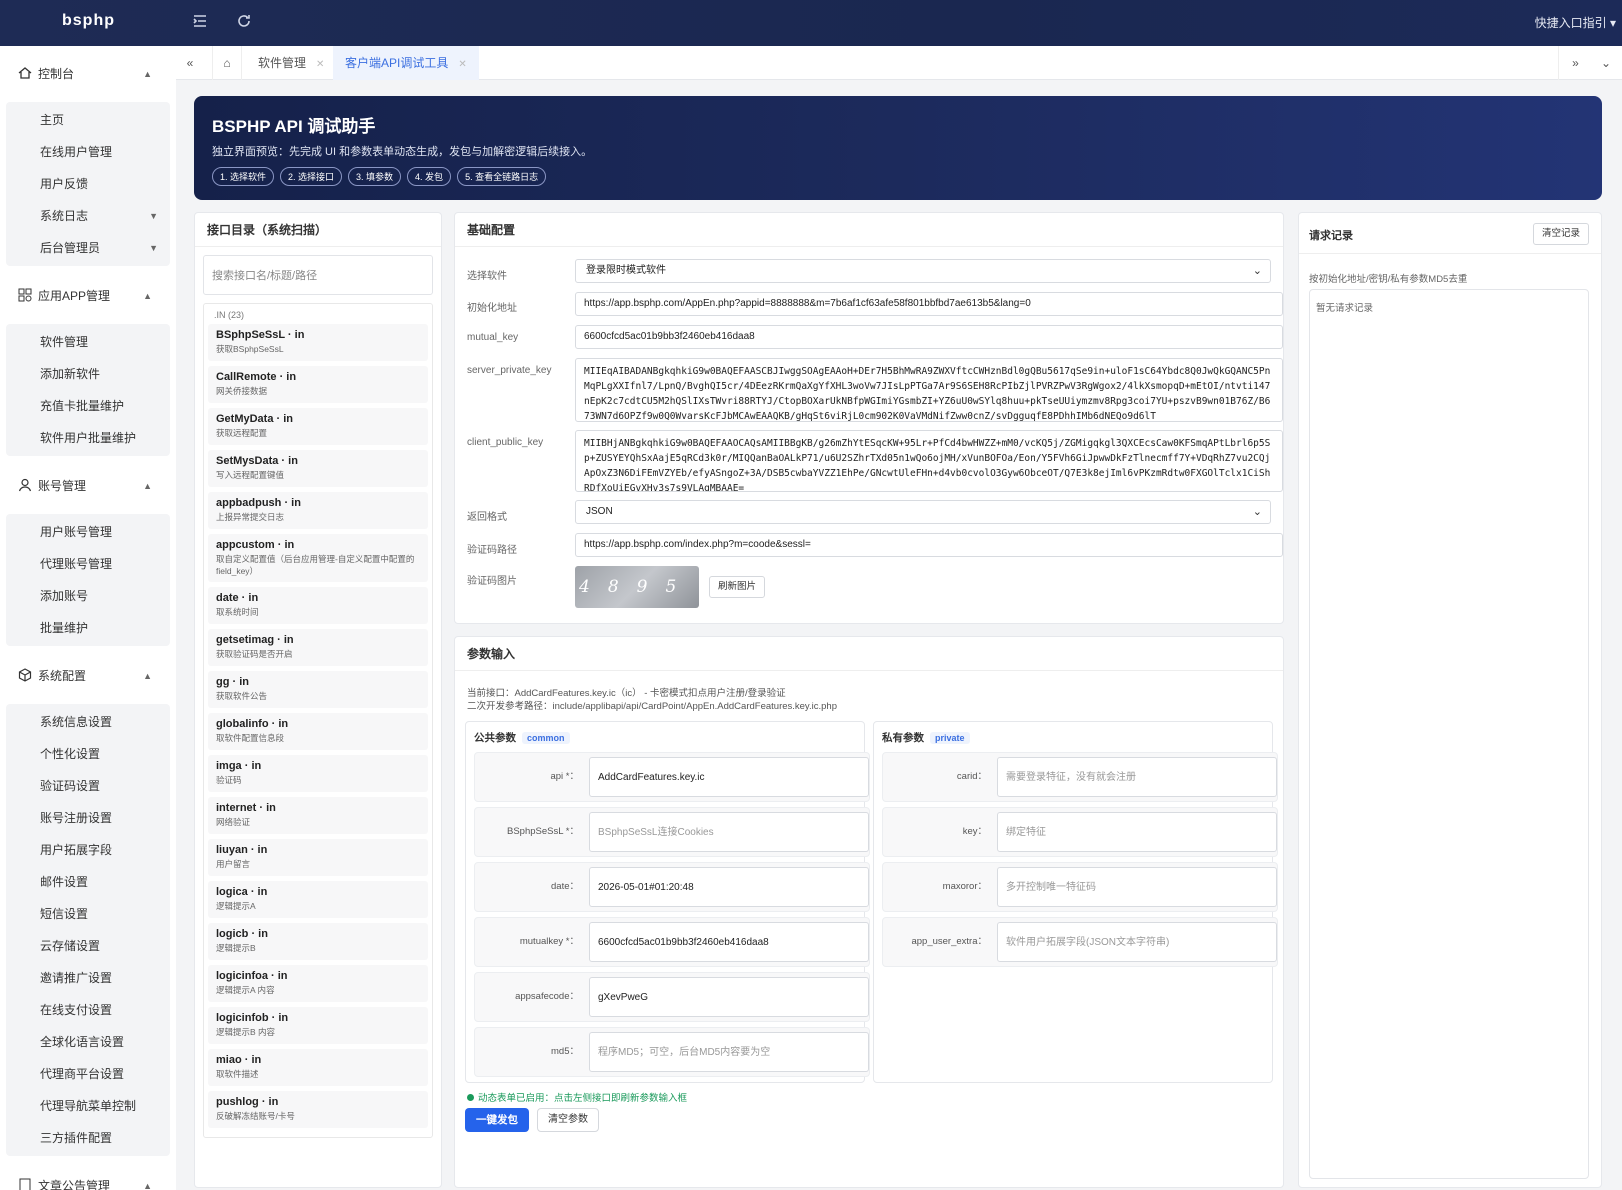 The height and width of the screenshot is (1190, 1622). What do you see at coordinates (1575, 63) in the screenshot?
I see `collapse-right-icon: »` at bounding box center [1575, 63].